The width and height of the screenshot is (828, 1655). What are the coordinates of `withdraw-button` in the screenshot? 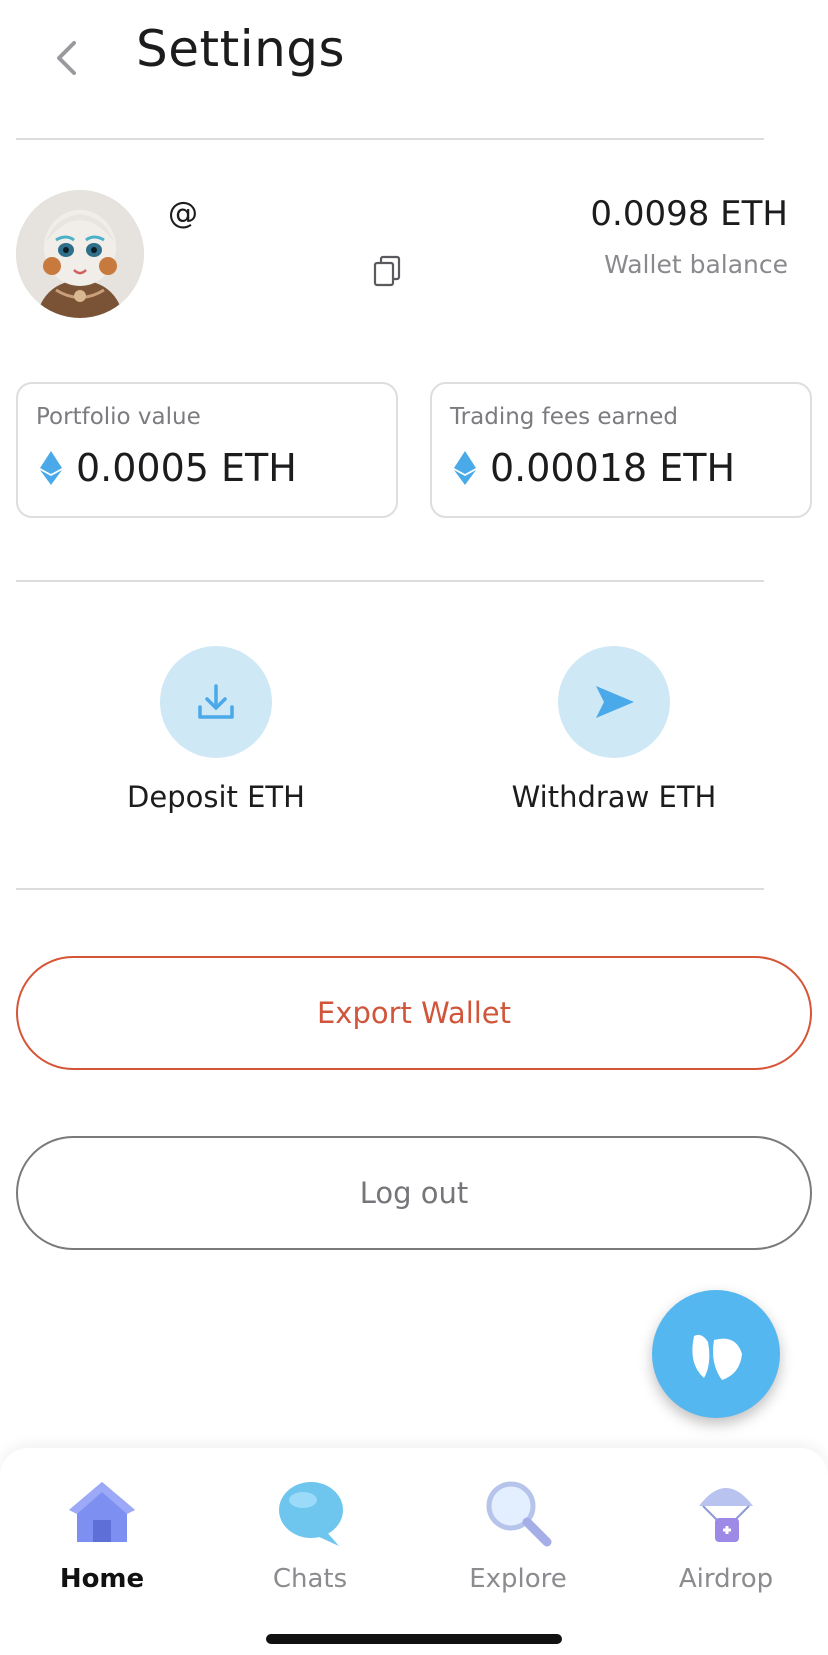 It's located at (614, 702).